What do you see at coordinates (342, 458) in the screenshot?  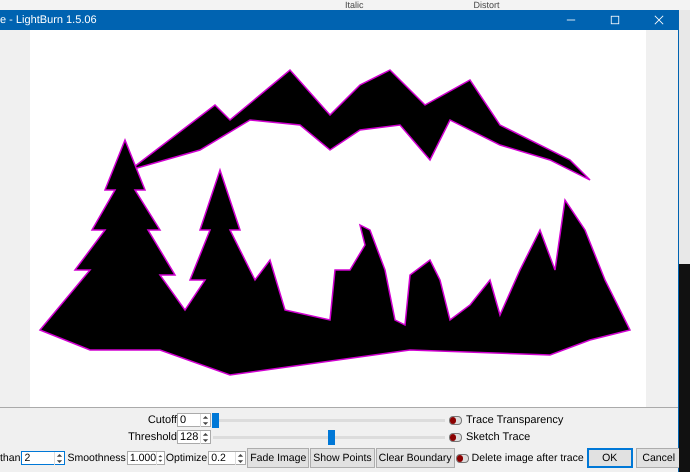 I see `action-button: Show Points` at bounding box center [342, 458].